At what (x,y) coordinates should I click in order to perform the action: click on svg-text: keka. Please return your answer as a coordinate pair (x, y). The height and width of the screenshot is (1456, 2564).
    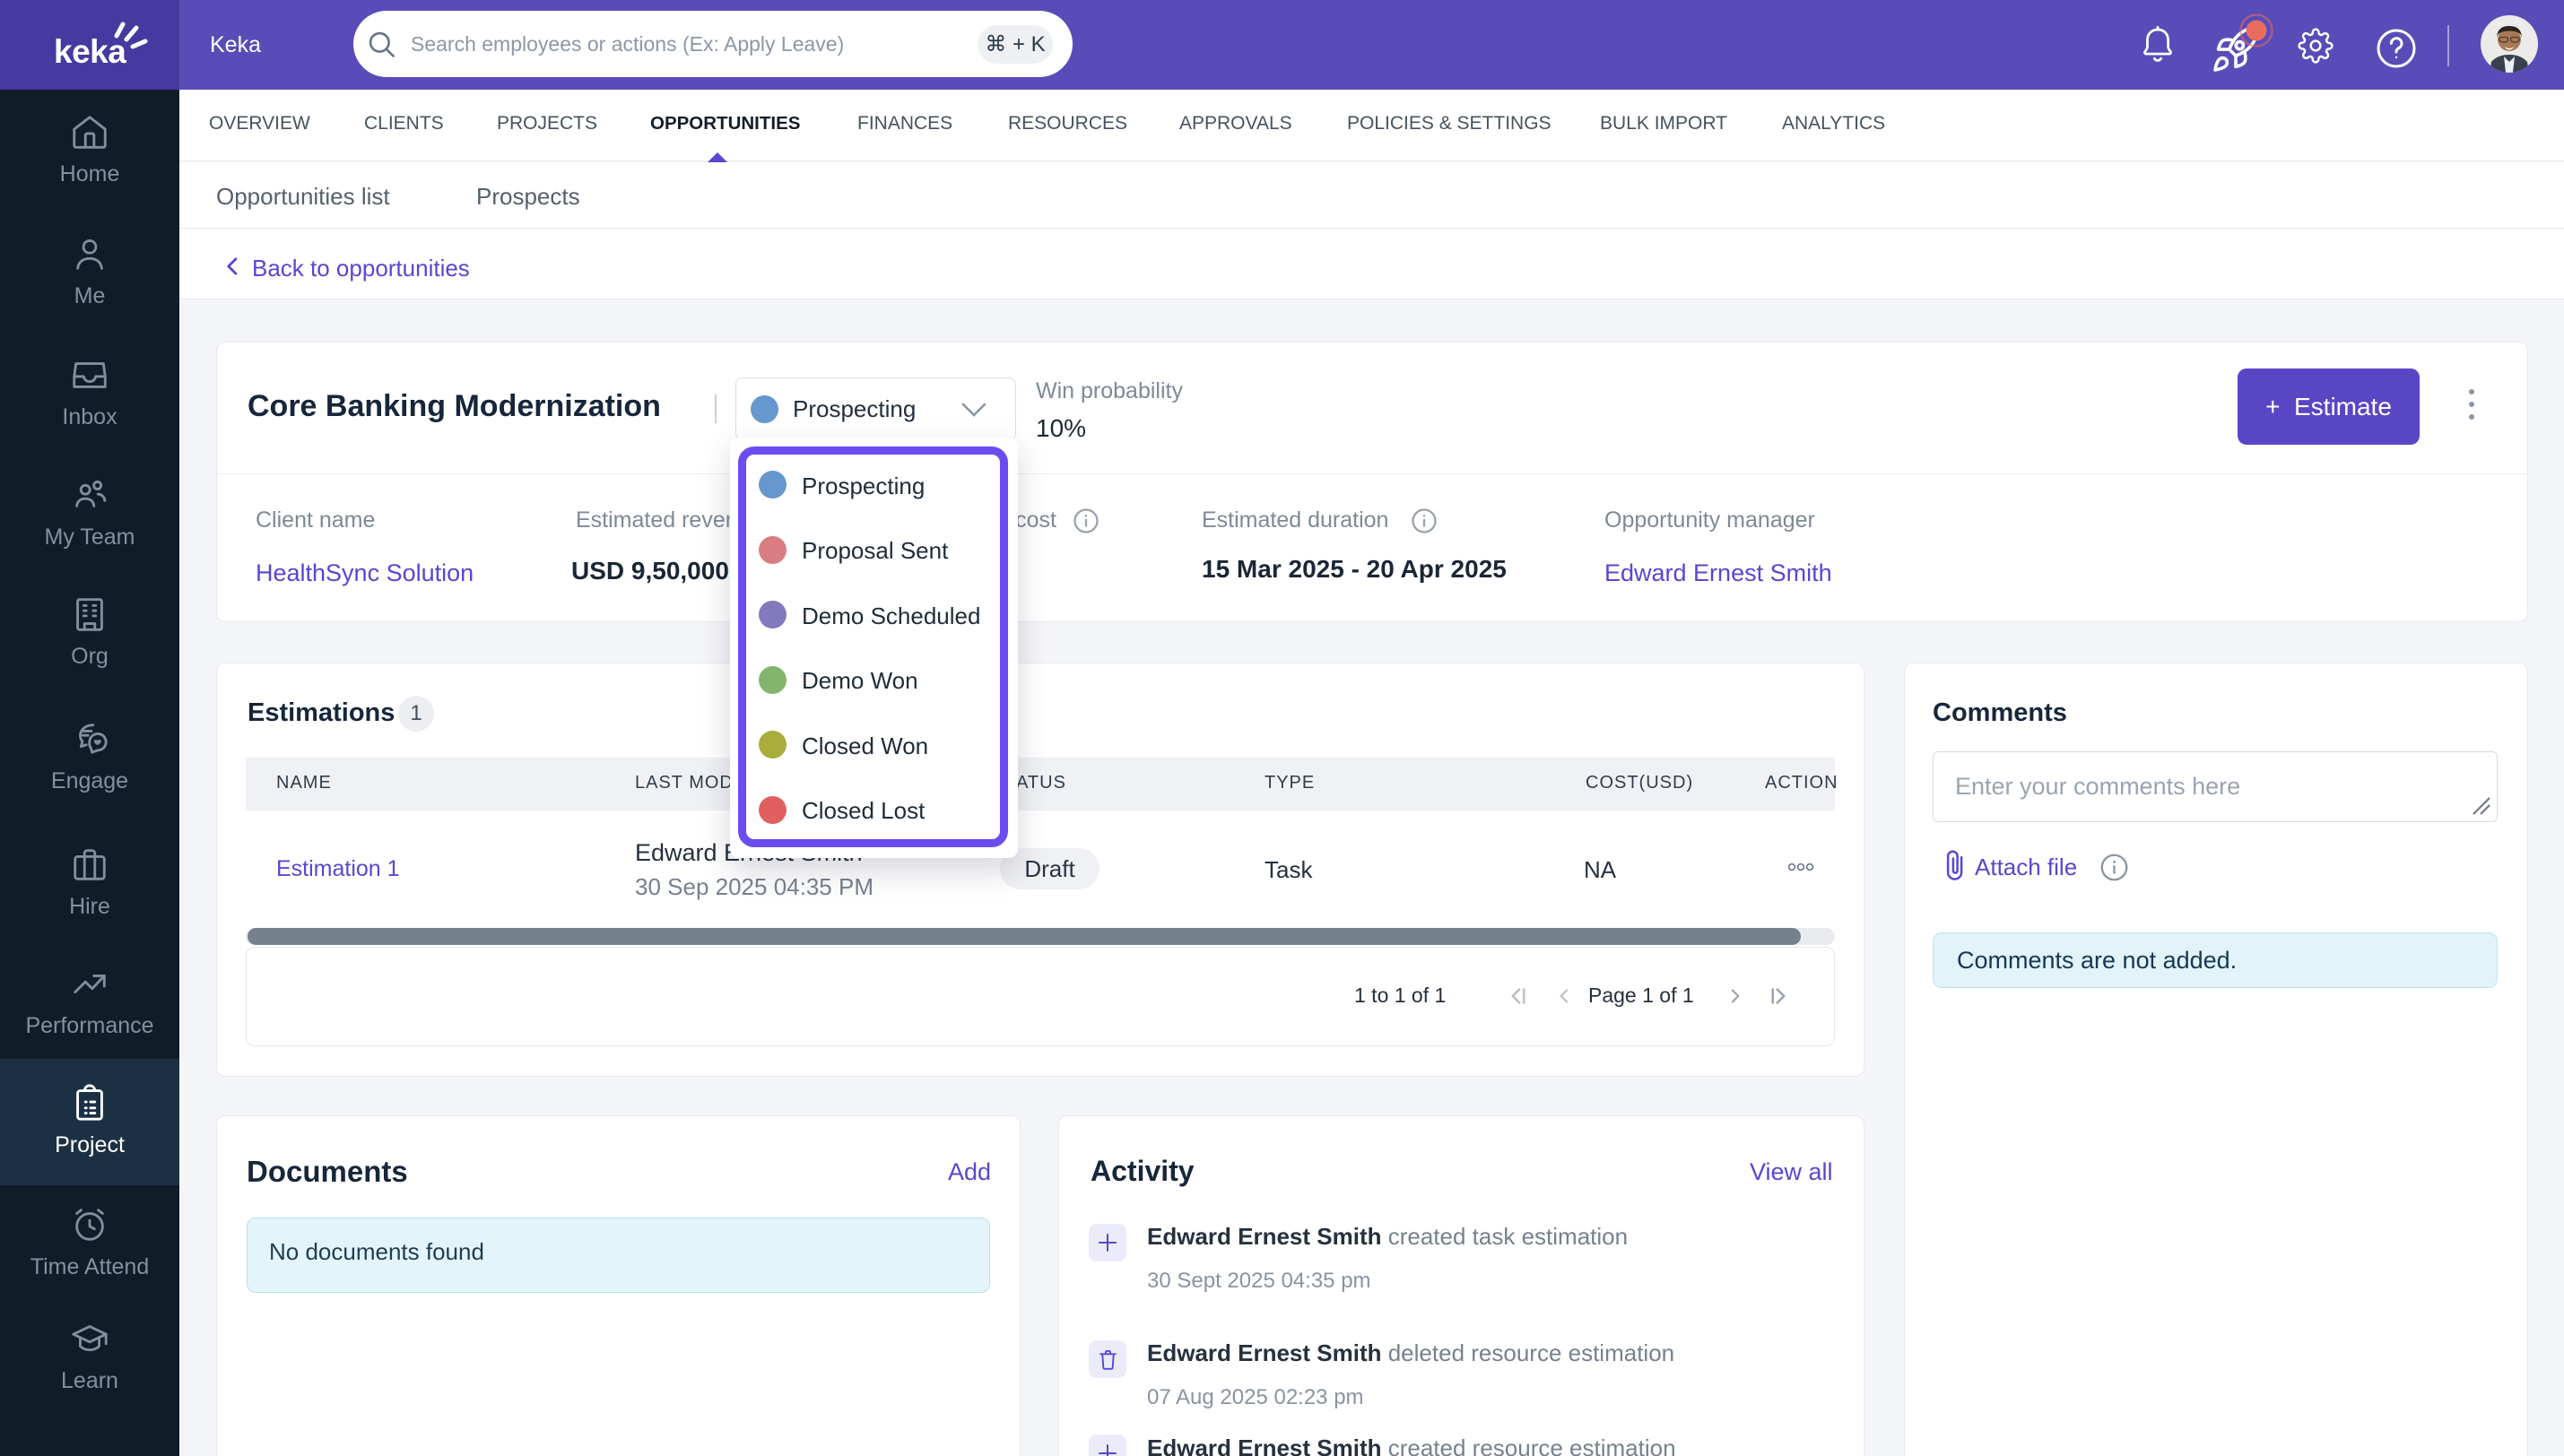
    Looking at the image, I should click on (90, 51).